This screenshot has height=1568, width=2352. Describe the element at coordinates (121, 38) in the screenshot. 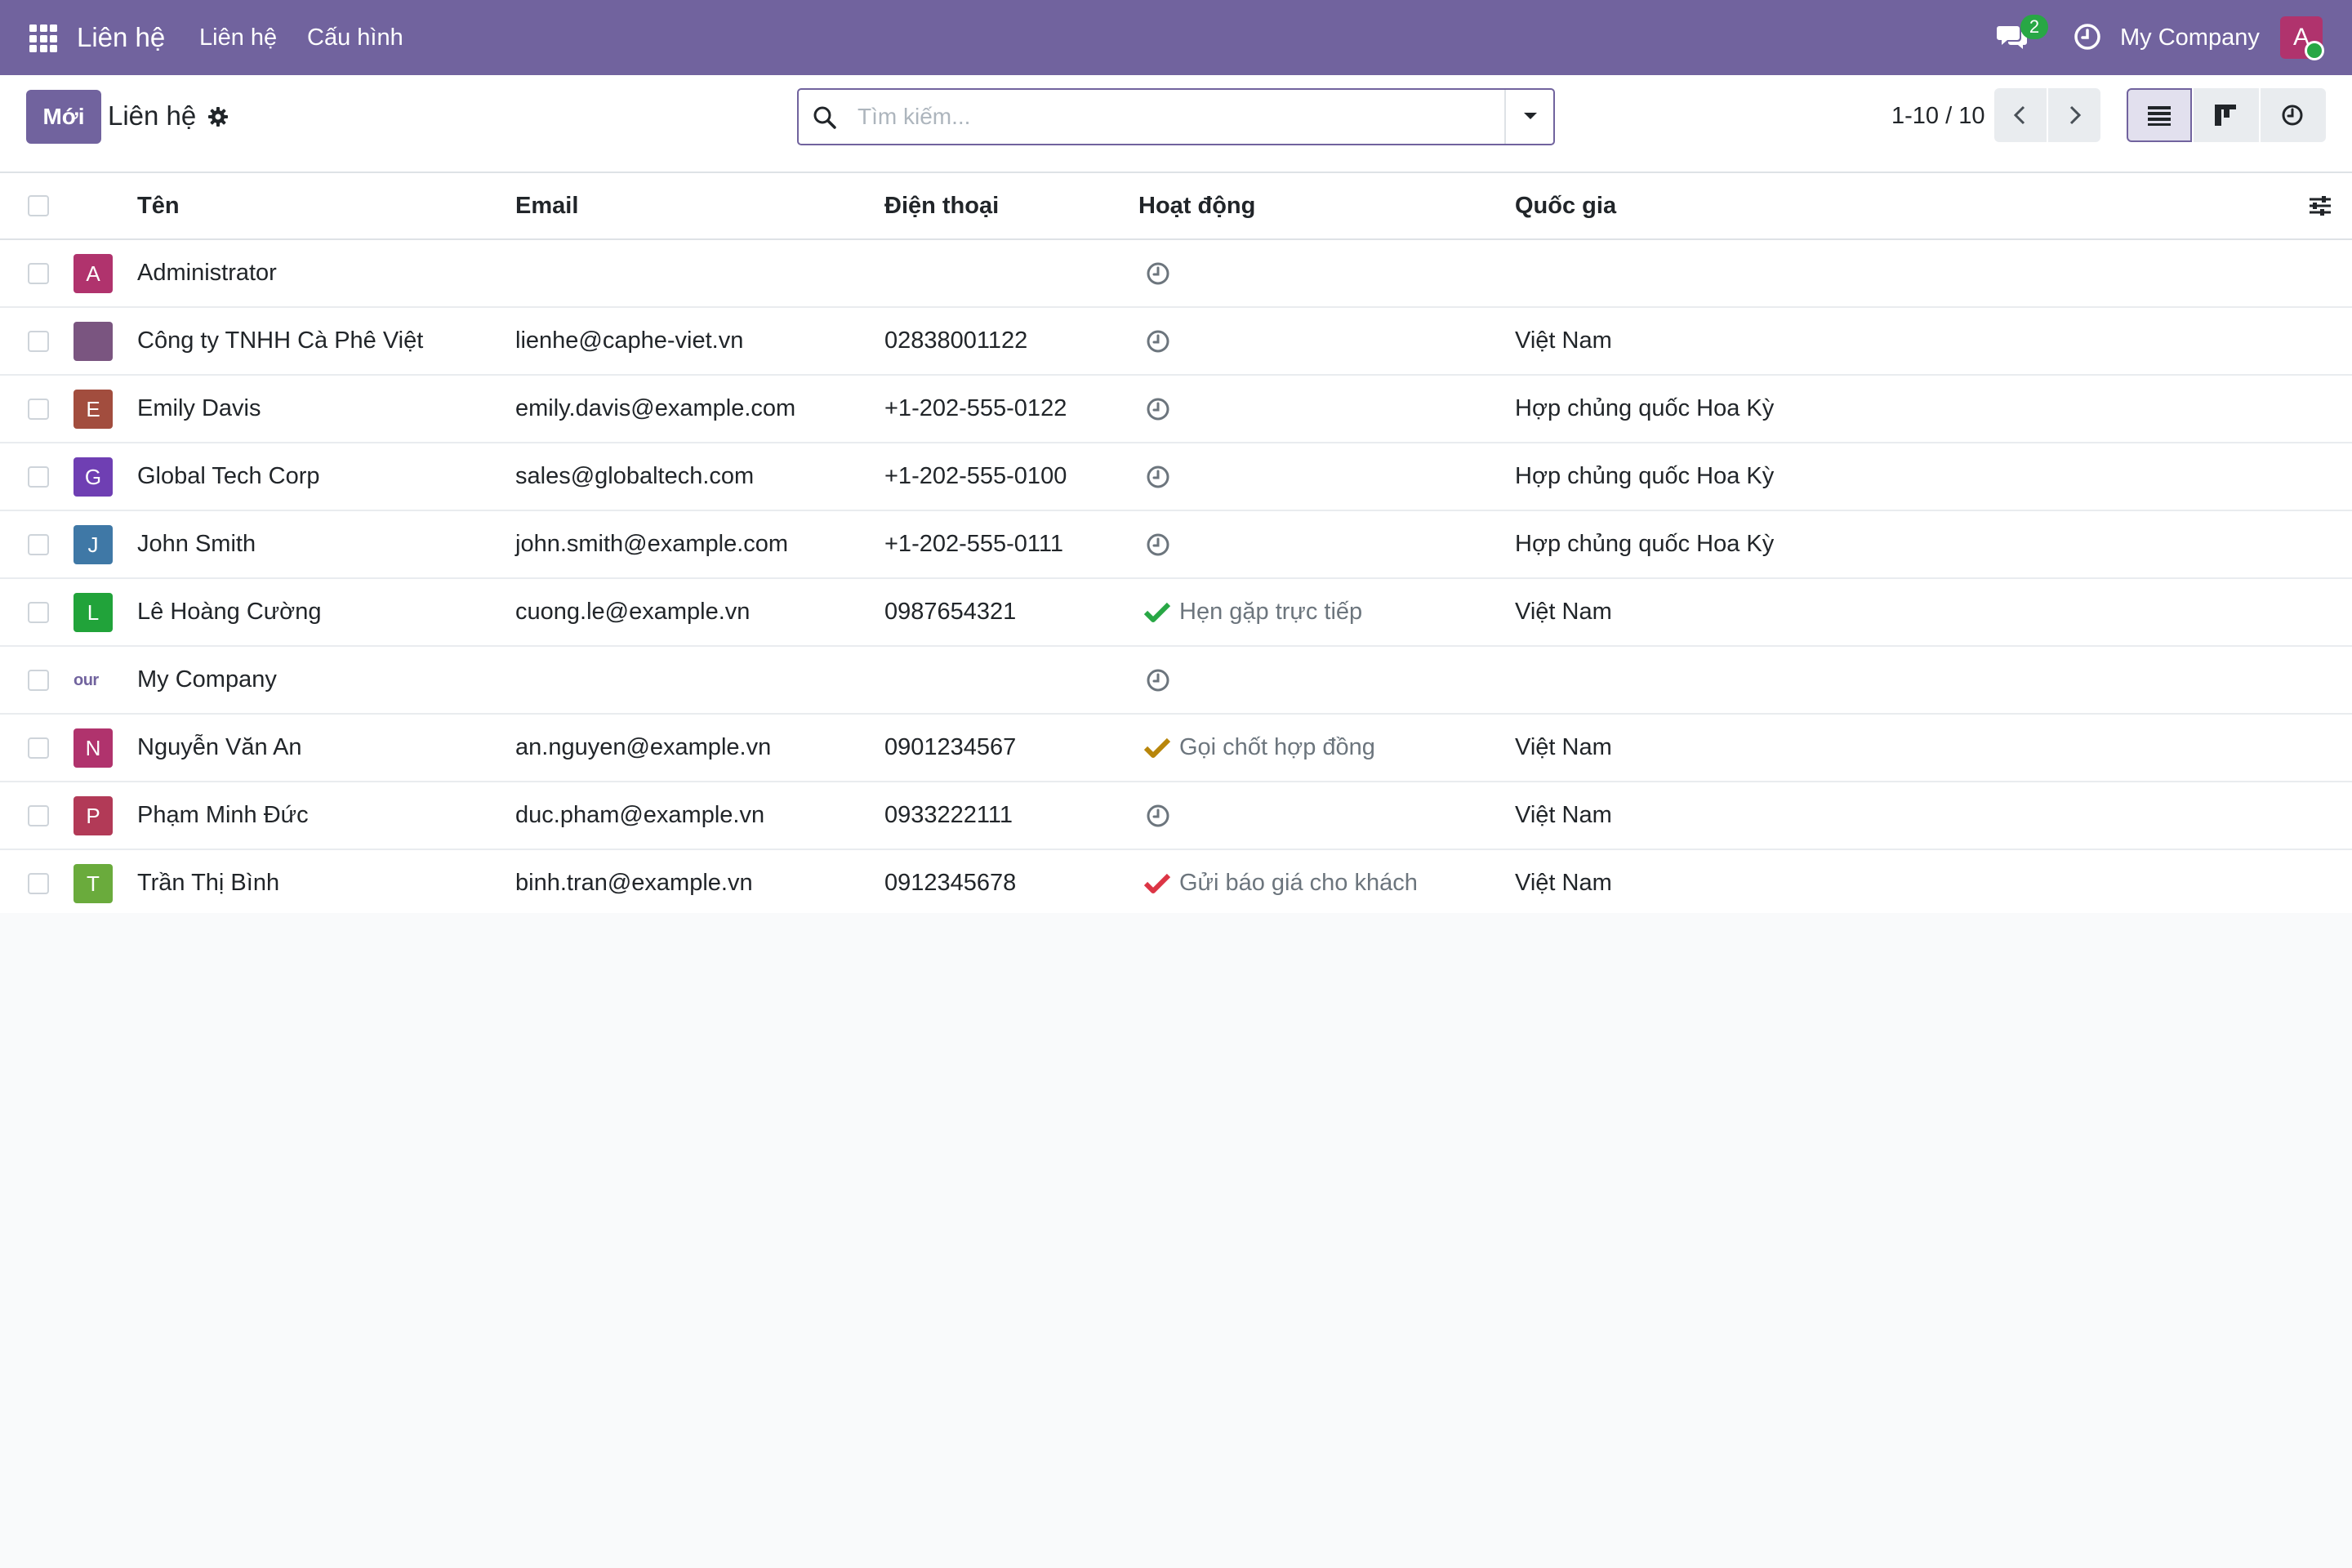

I see `app-brand: Liên hệ` at that location.